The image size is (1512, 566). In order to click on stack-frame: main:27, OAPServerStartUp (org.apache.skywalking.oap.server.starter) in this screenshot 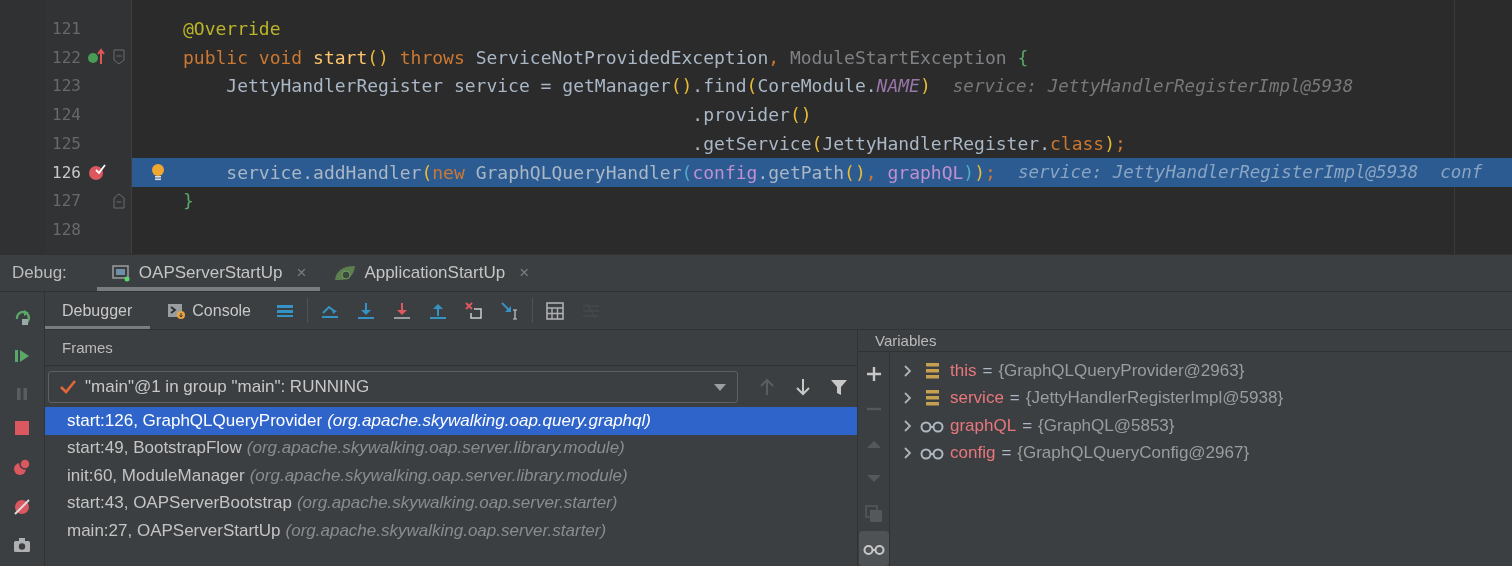, I will do `click(451, 531)`.